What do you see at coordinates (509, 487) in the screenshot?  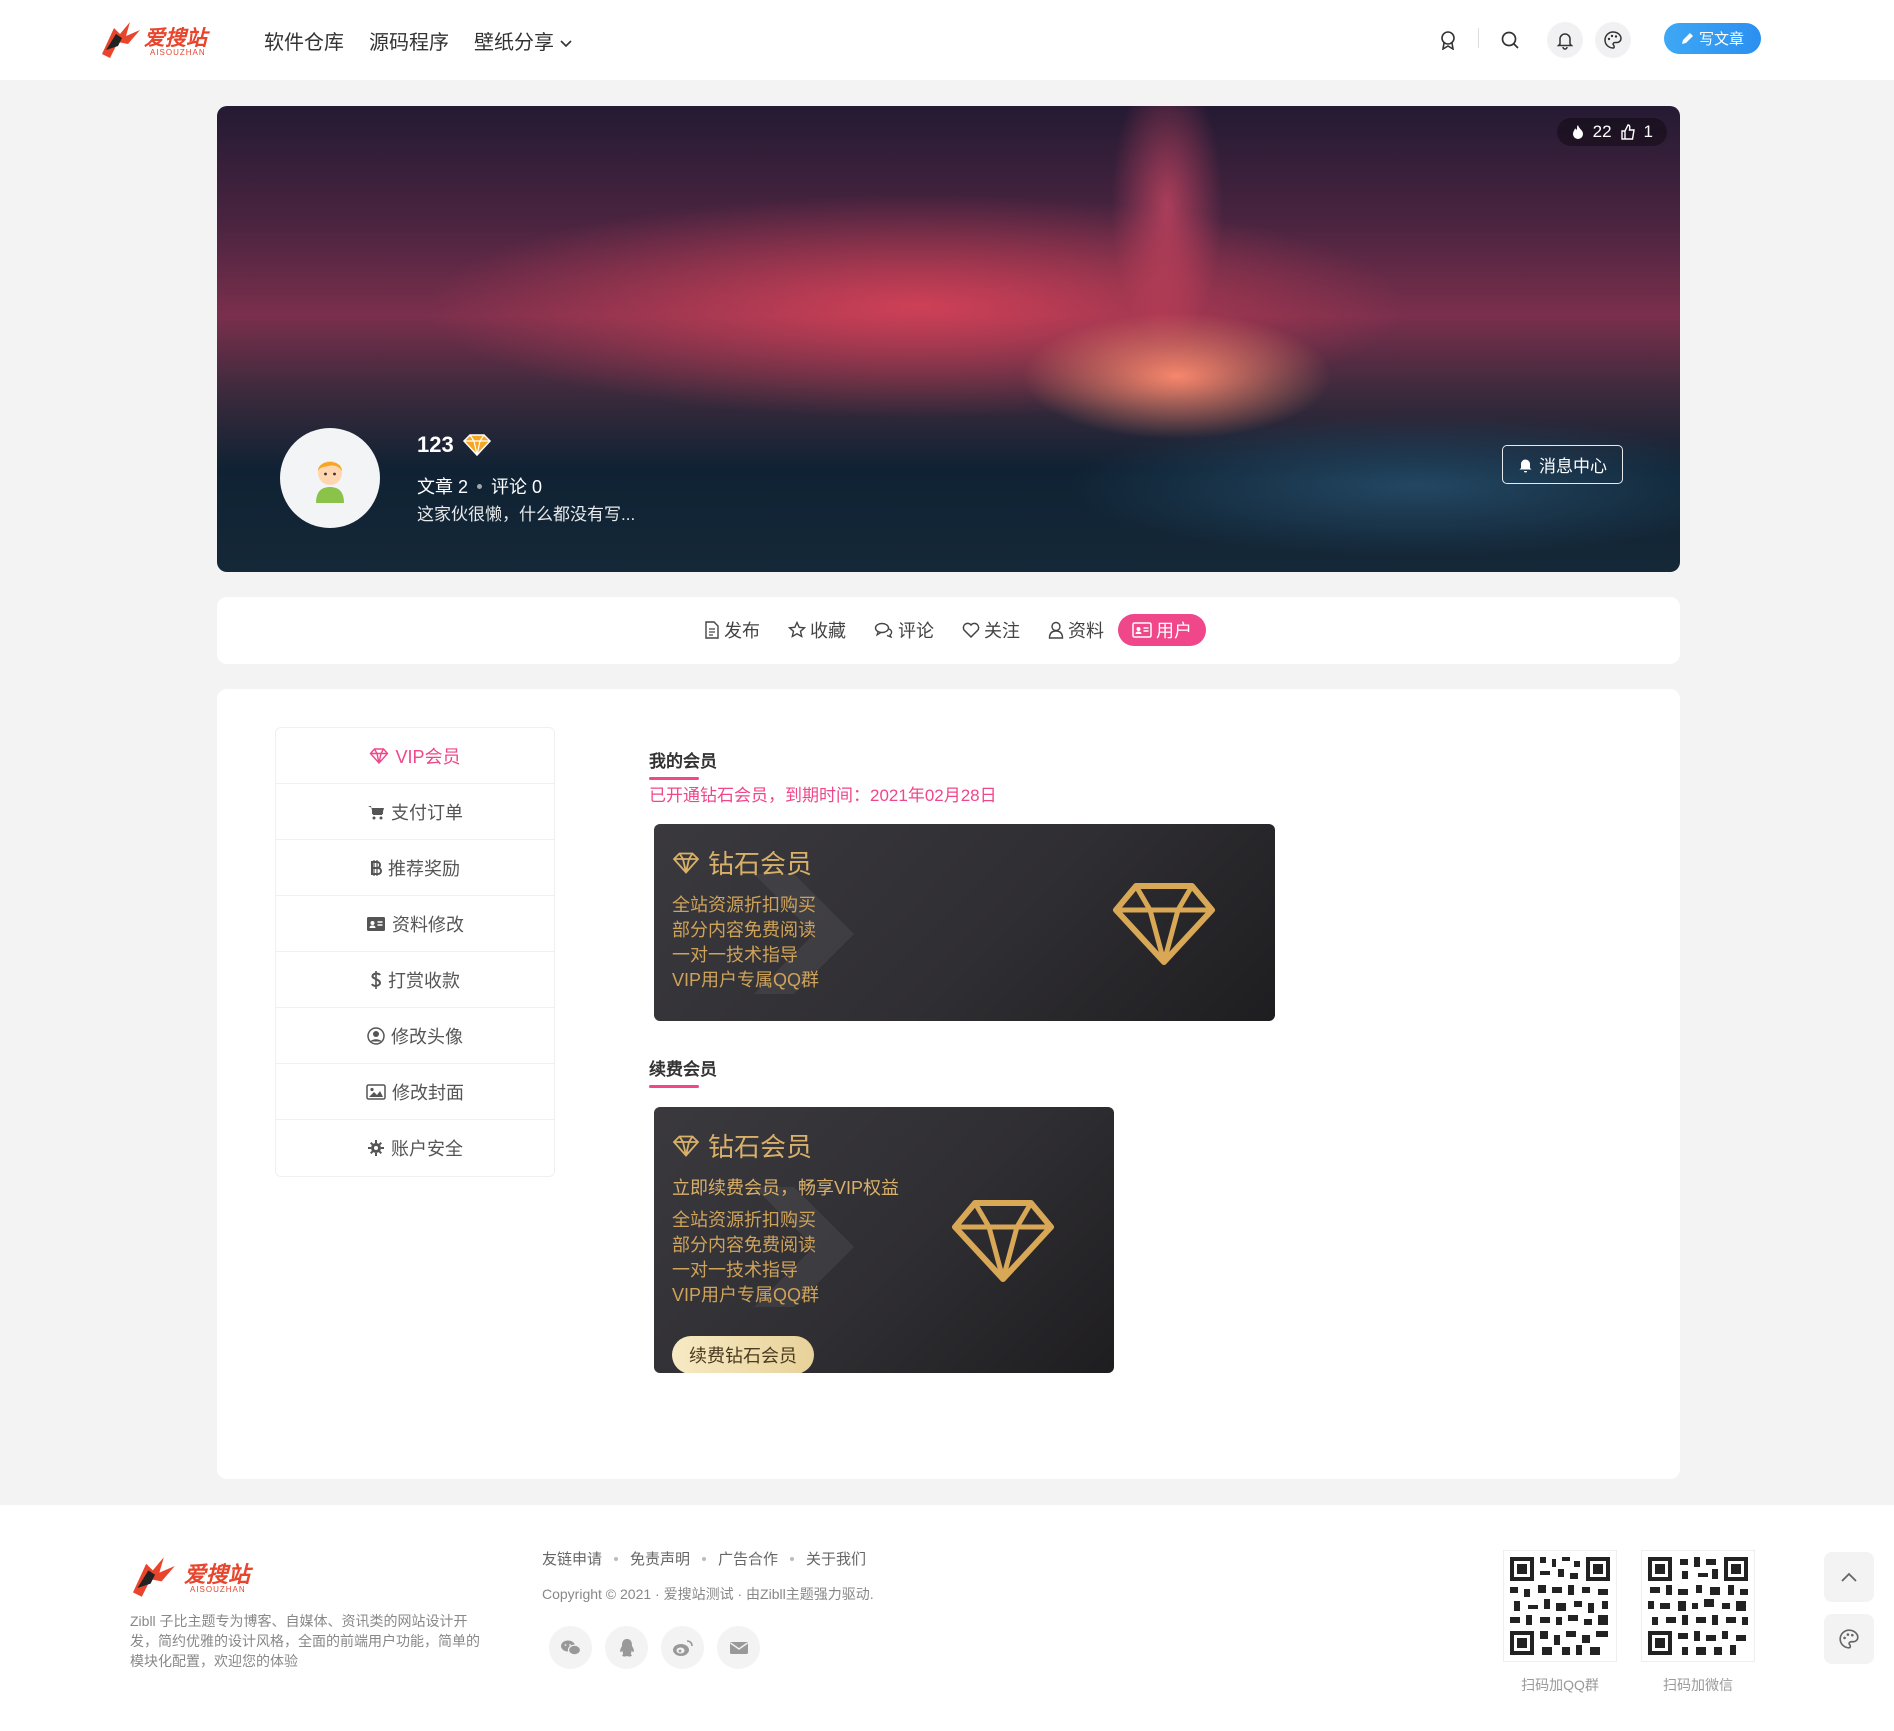 I see `comments-label: 评论` at bounding box center [509, 487].